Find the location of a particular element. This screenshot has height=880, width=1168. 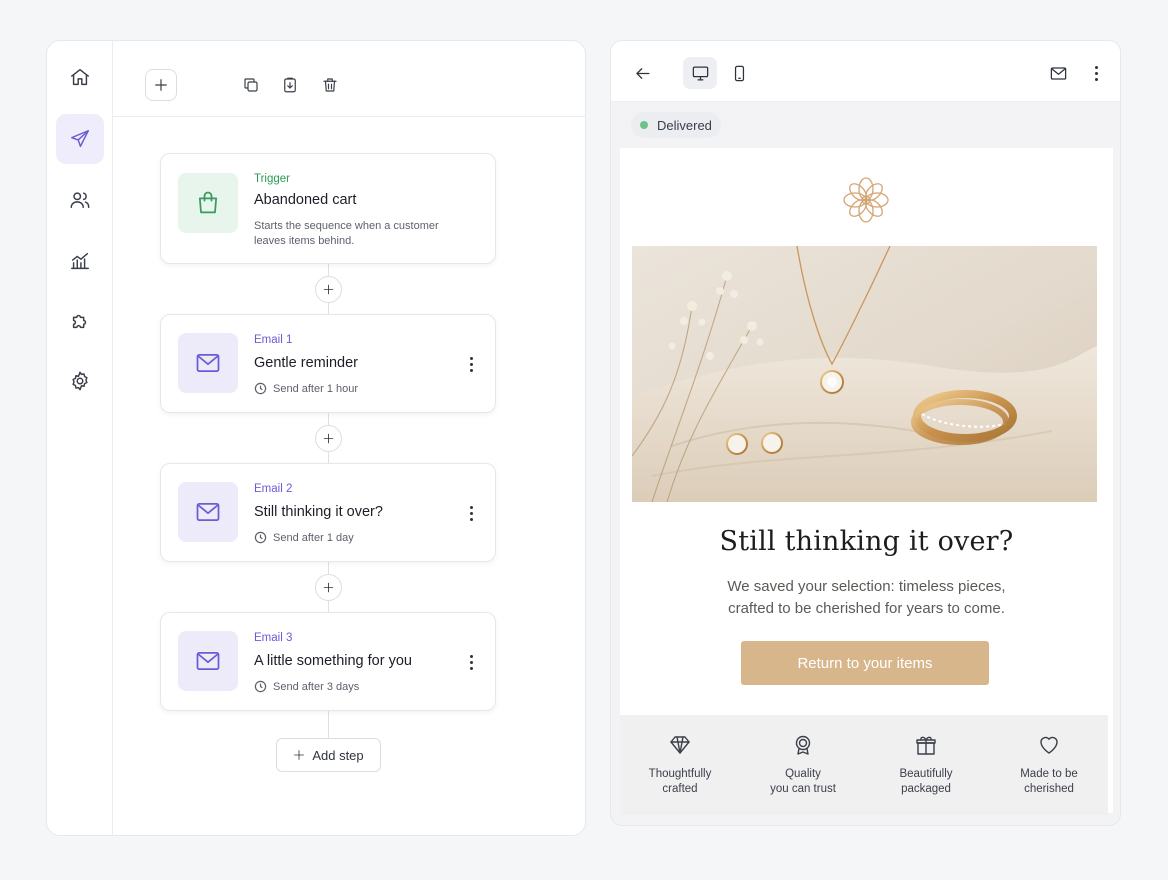

back-button is located at coordinates (642, 73).